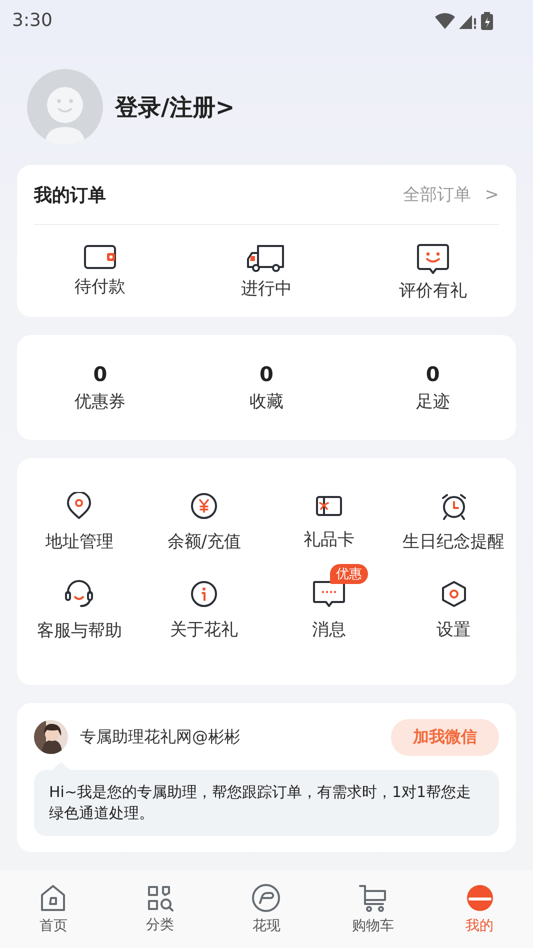 The width and height of the screenshot is (533, 948). I want to click on signal-icon, so click(468, 20).